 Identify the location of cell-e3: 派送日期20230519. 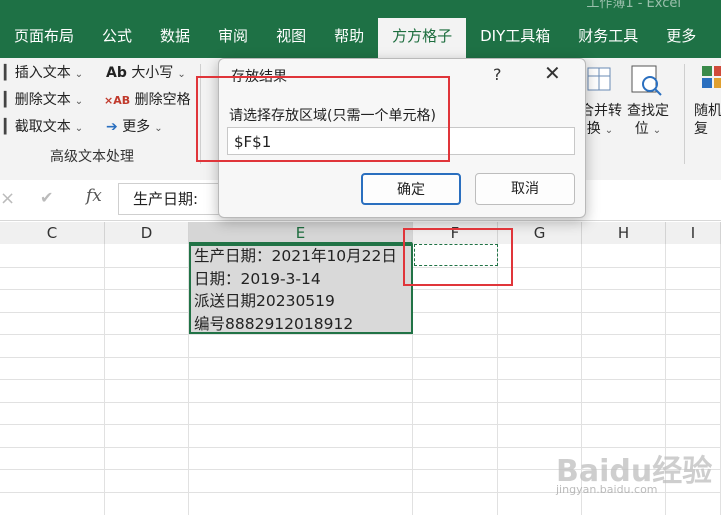
(264, 301).